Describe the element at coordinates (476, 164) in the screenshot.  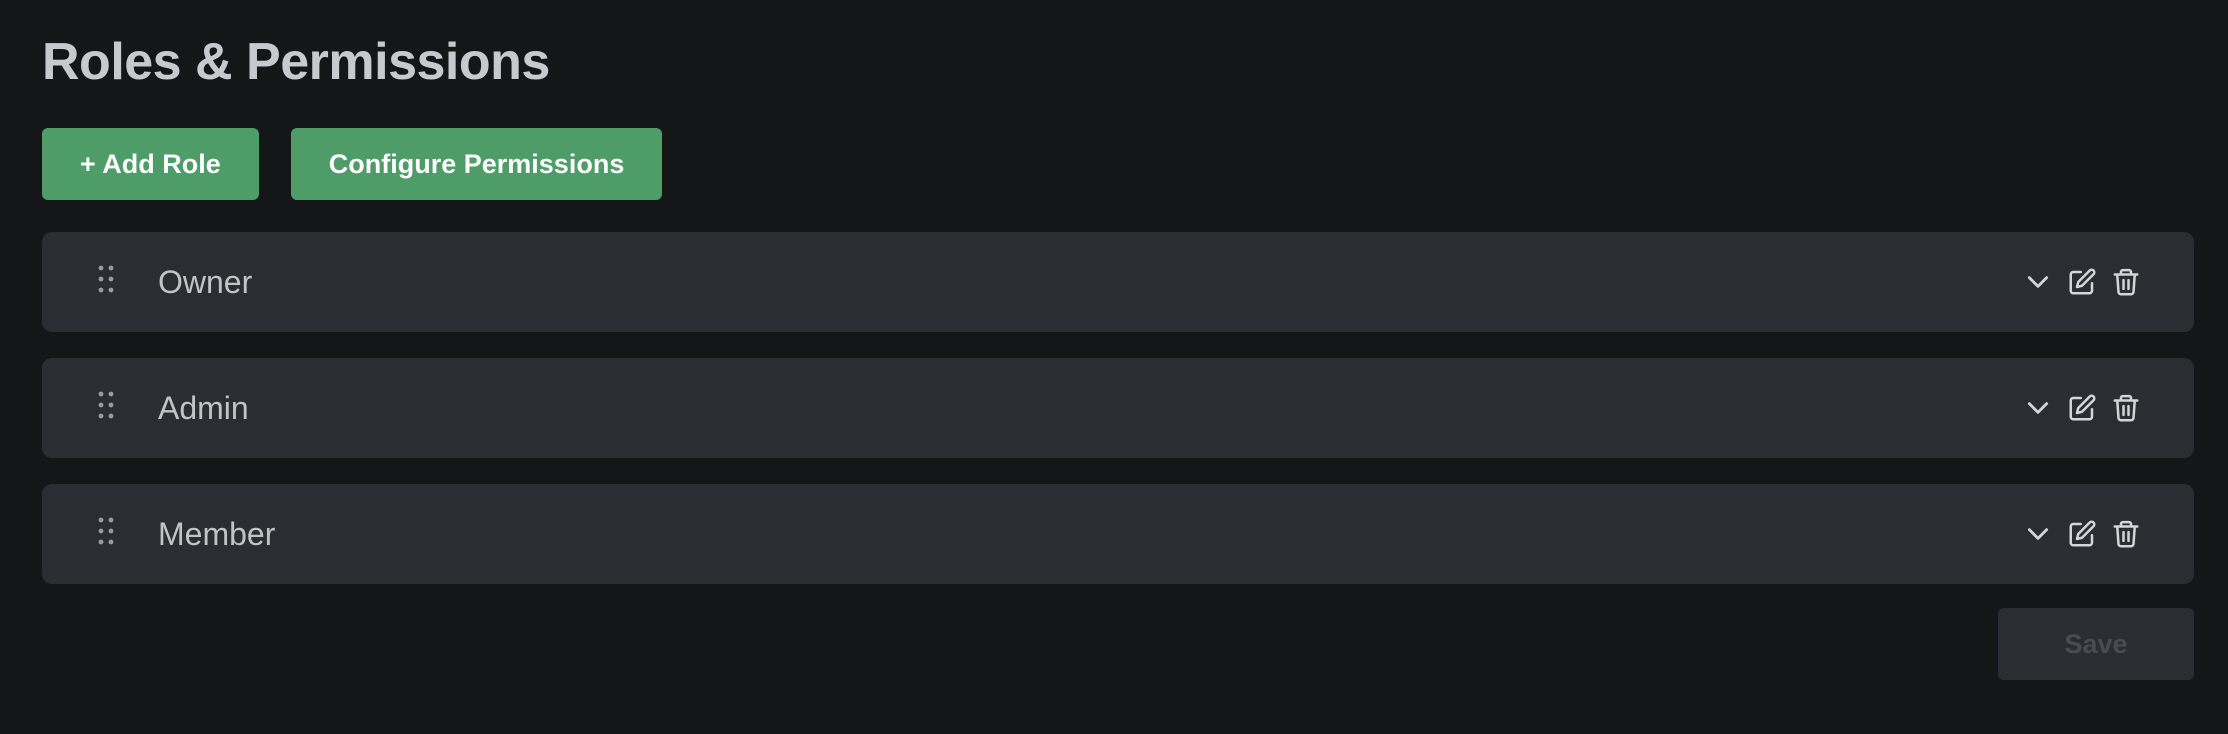
I see `configure-permissions-button: Configure Permissions` at that location.